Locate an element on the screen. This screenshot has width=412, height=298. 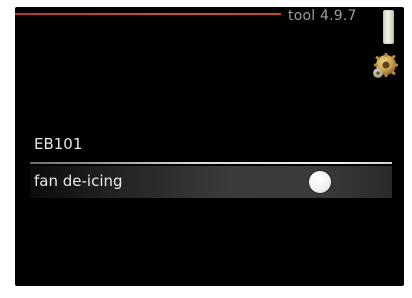
menu-title: tool 4.9.7 is located at coordinates (322, 16).